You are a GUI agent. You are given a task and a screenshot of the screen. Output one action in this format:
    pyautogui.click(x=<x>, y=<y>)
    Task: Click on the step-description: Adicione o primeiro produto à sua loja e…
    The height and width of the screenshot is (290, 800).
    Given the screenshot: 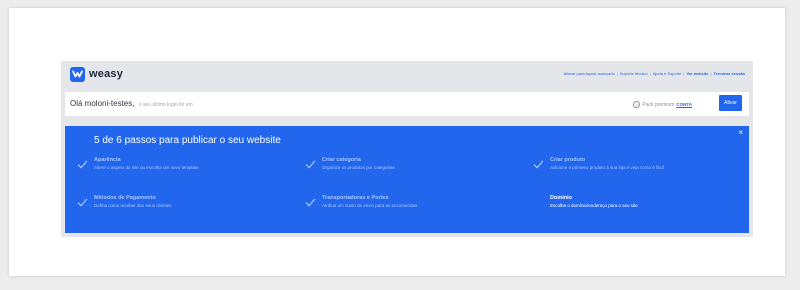 What is the action you would take?
    pyautogui.click(x=607, y=167)
    